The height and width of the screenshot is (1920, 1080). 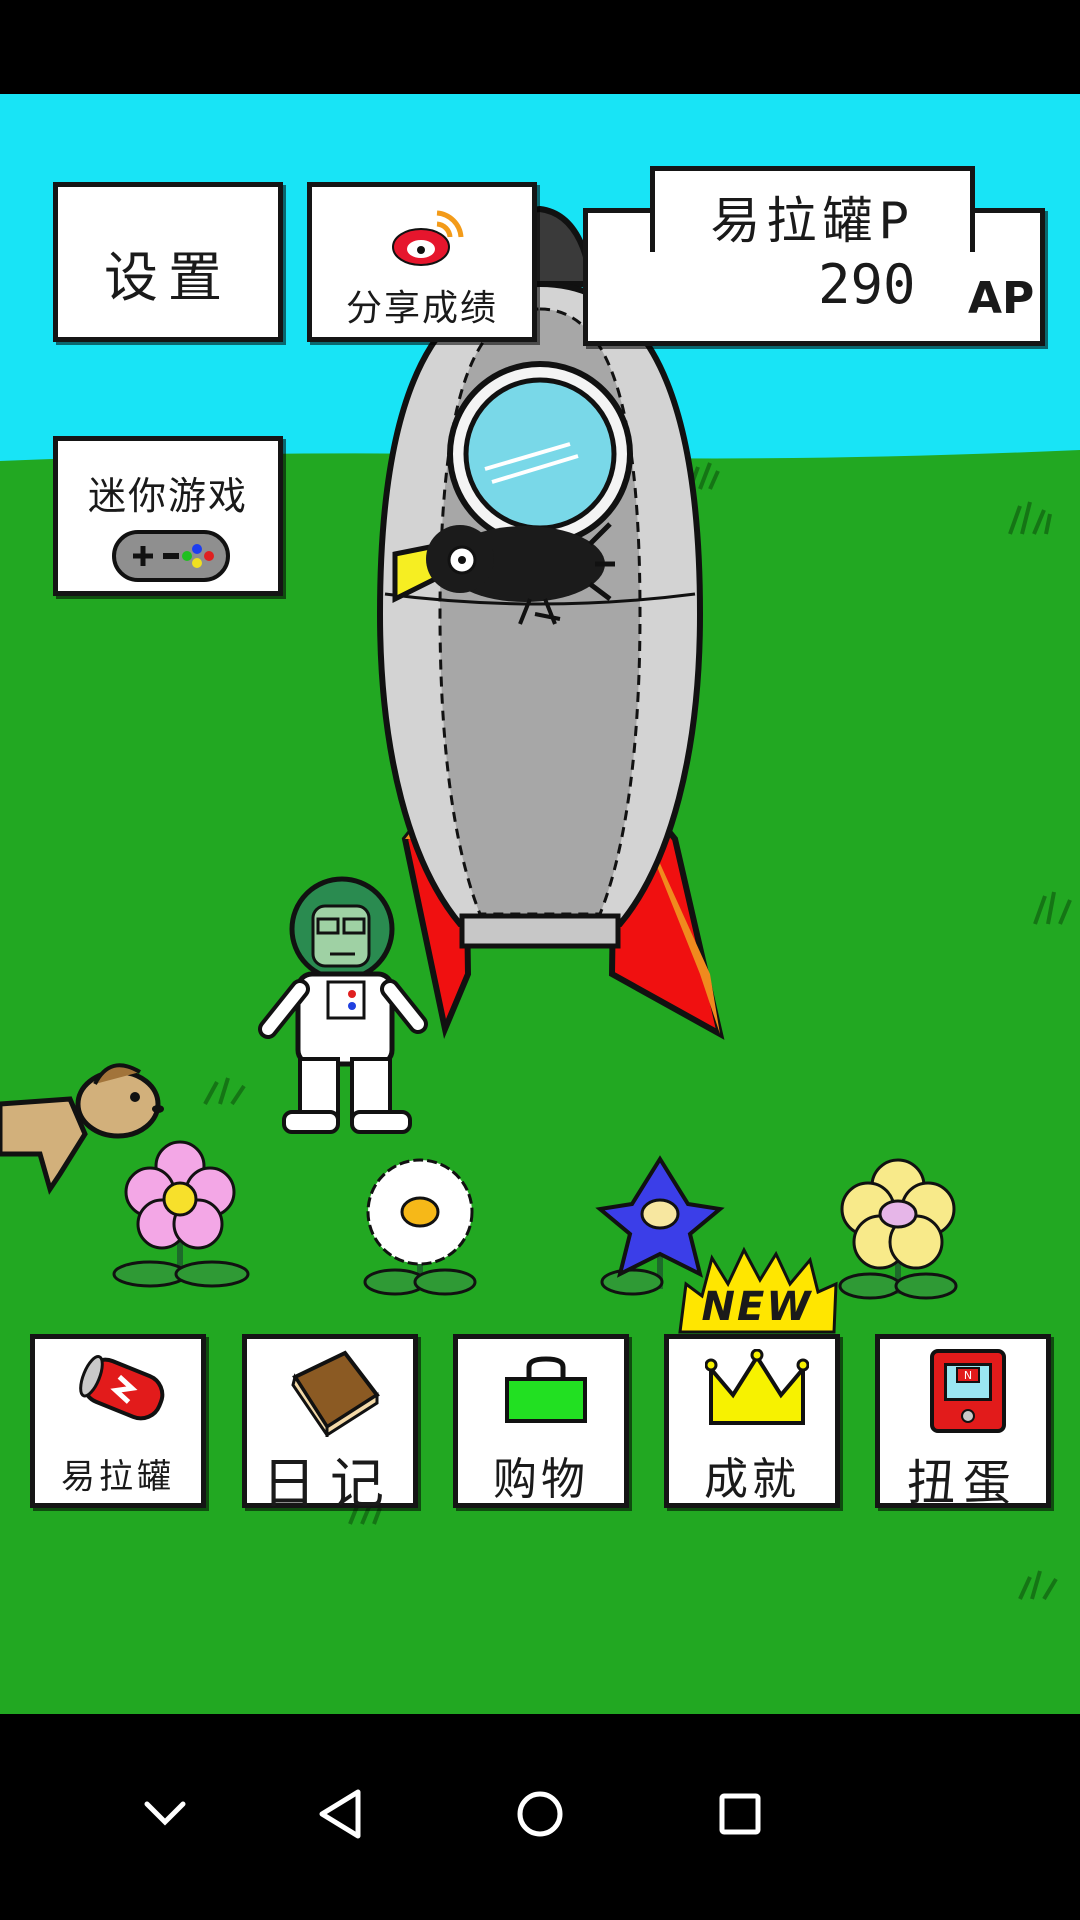 What do you see at coordinates (167, 496) in the screenshot?
I see `minigame-label: 迷你游戏` at bounding box center [167, 496].